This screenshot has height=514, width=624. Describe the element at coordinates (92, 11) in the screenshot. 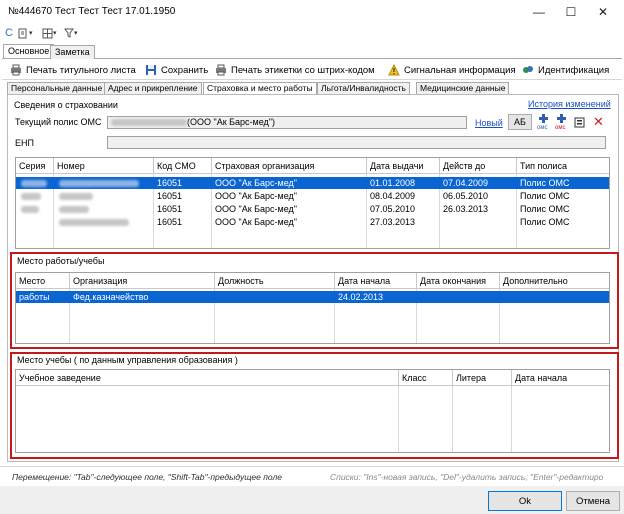

I see `window-title: №444670 Тест Тест Тест 17.01.1950` at that location.